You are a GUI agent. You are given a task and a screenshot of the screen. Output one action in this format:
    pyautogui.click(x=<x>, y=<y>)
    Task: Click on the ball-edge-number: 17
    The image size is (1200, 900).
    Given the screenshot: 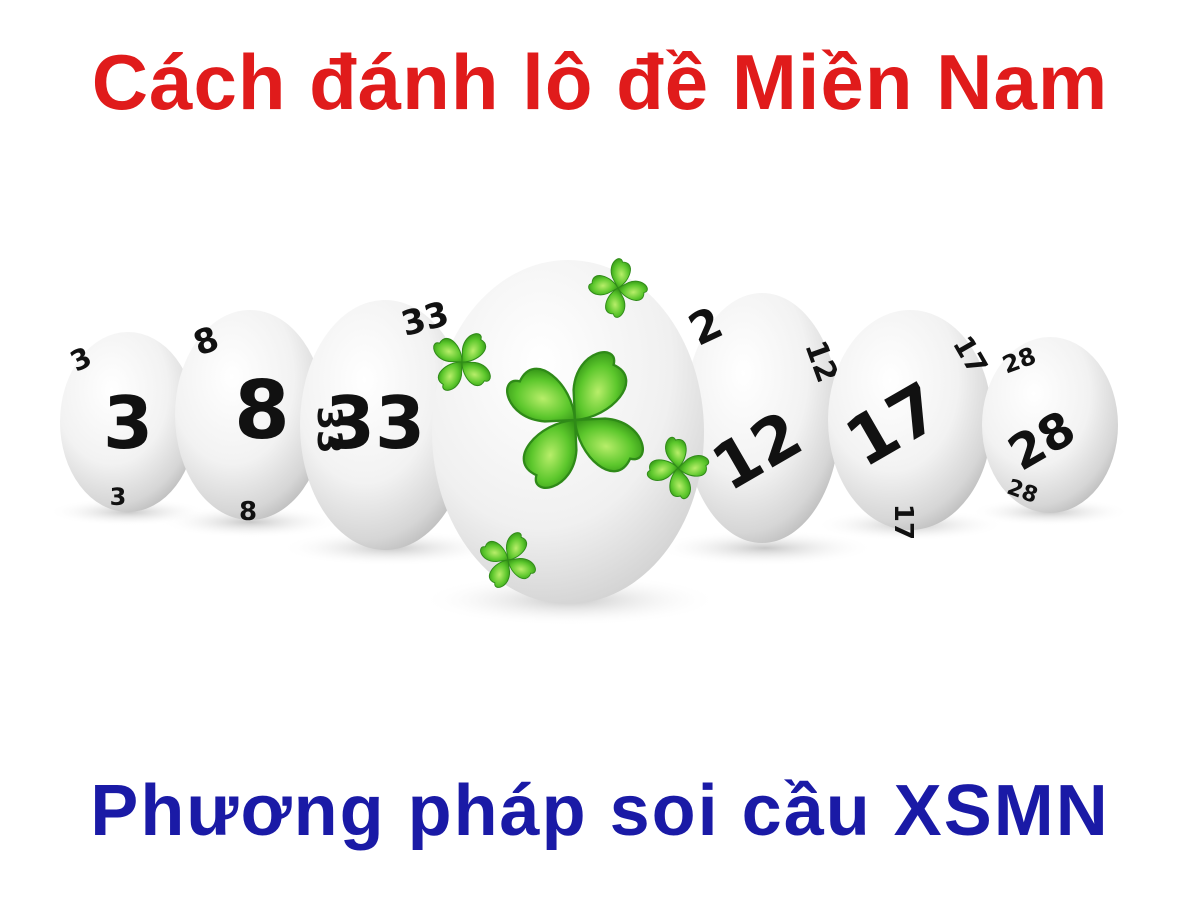 What is the action you would take?
    pyautogui.click(x=903, y=522)
    